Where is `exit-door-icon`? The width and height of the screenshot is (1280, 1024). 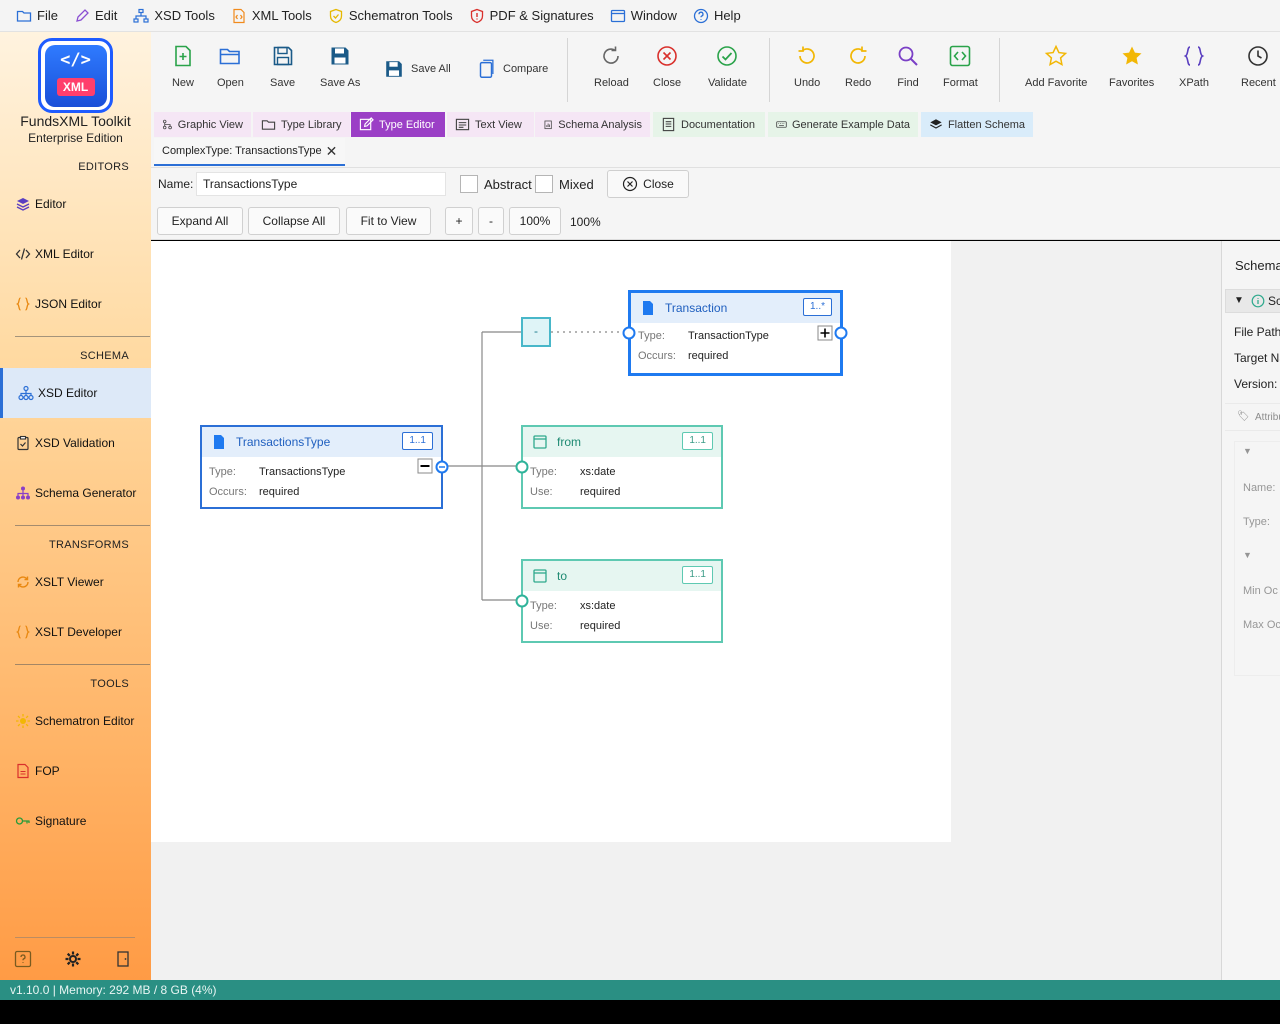
exit-door-icon is located at coordinates (123, 959).